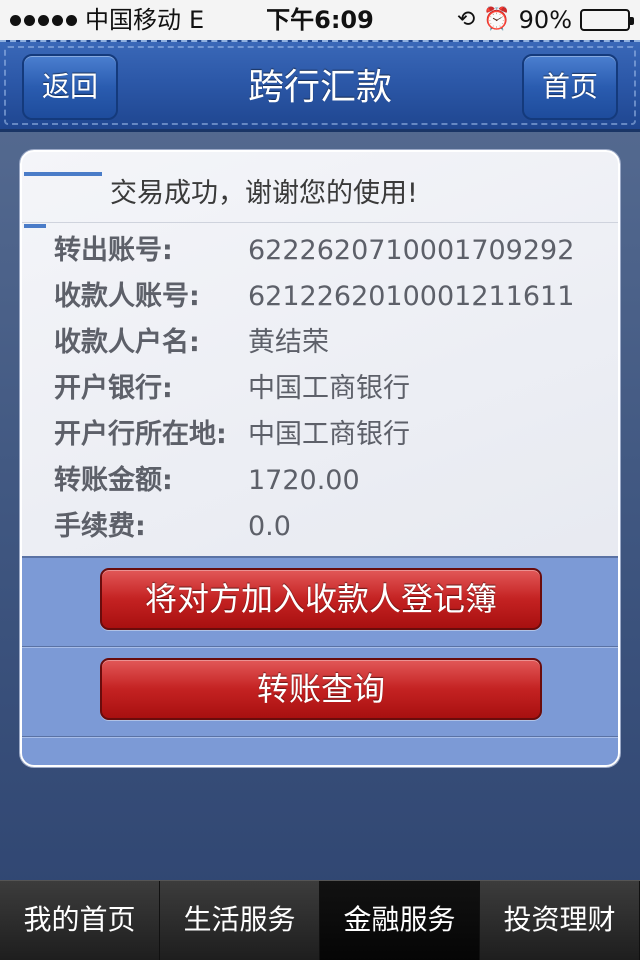 The width and height of the screenshot is (640, 960). I want to click on signal-dots-icon, so click(43, 20).